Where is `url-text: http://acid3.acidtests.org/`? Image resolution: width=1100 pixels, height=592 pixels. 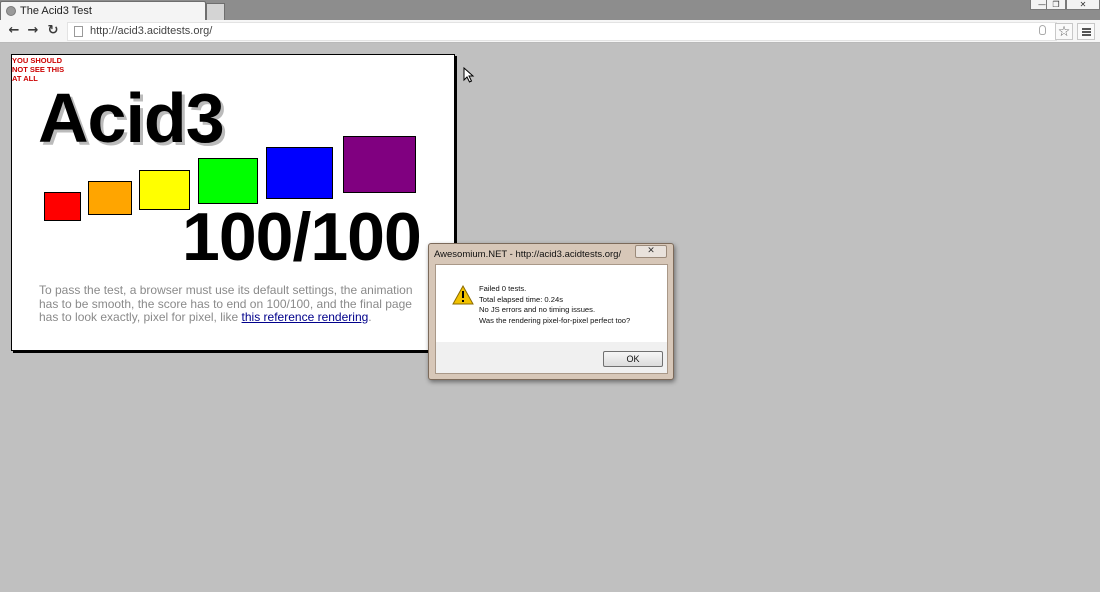
url-text: http://acid3.acidtests.org/ is located at coordinates (151, 31).